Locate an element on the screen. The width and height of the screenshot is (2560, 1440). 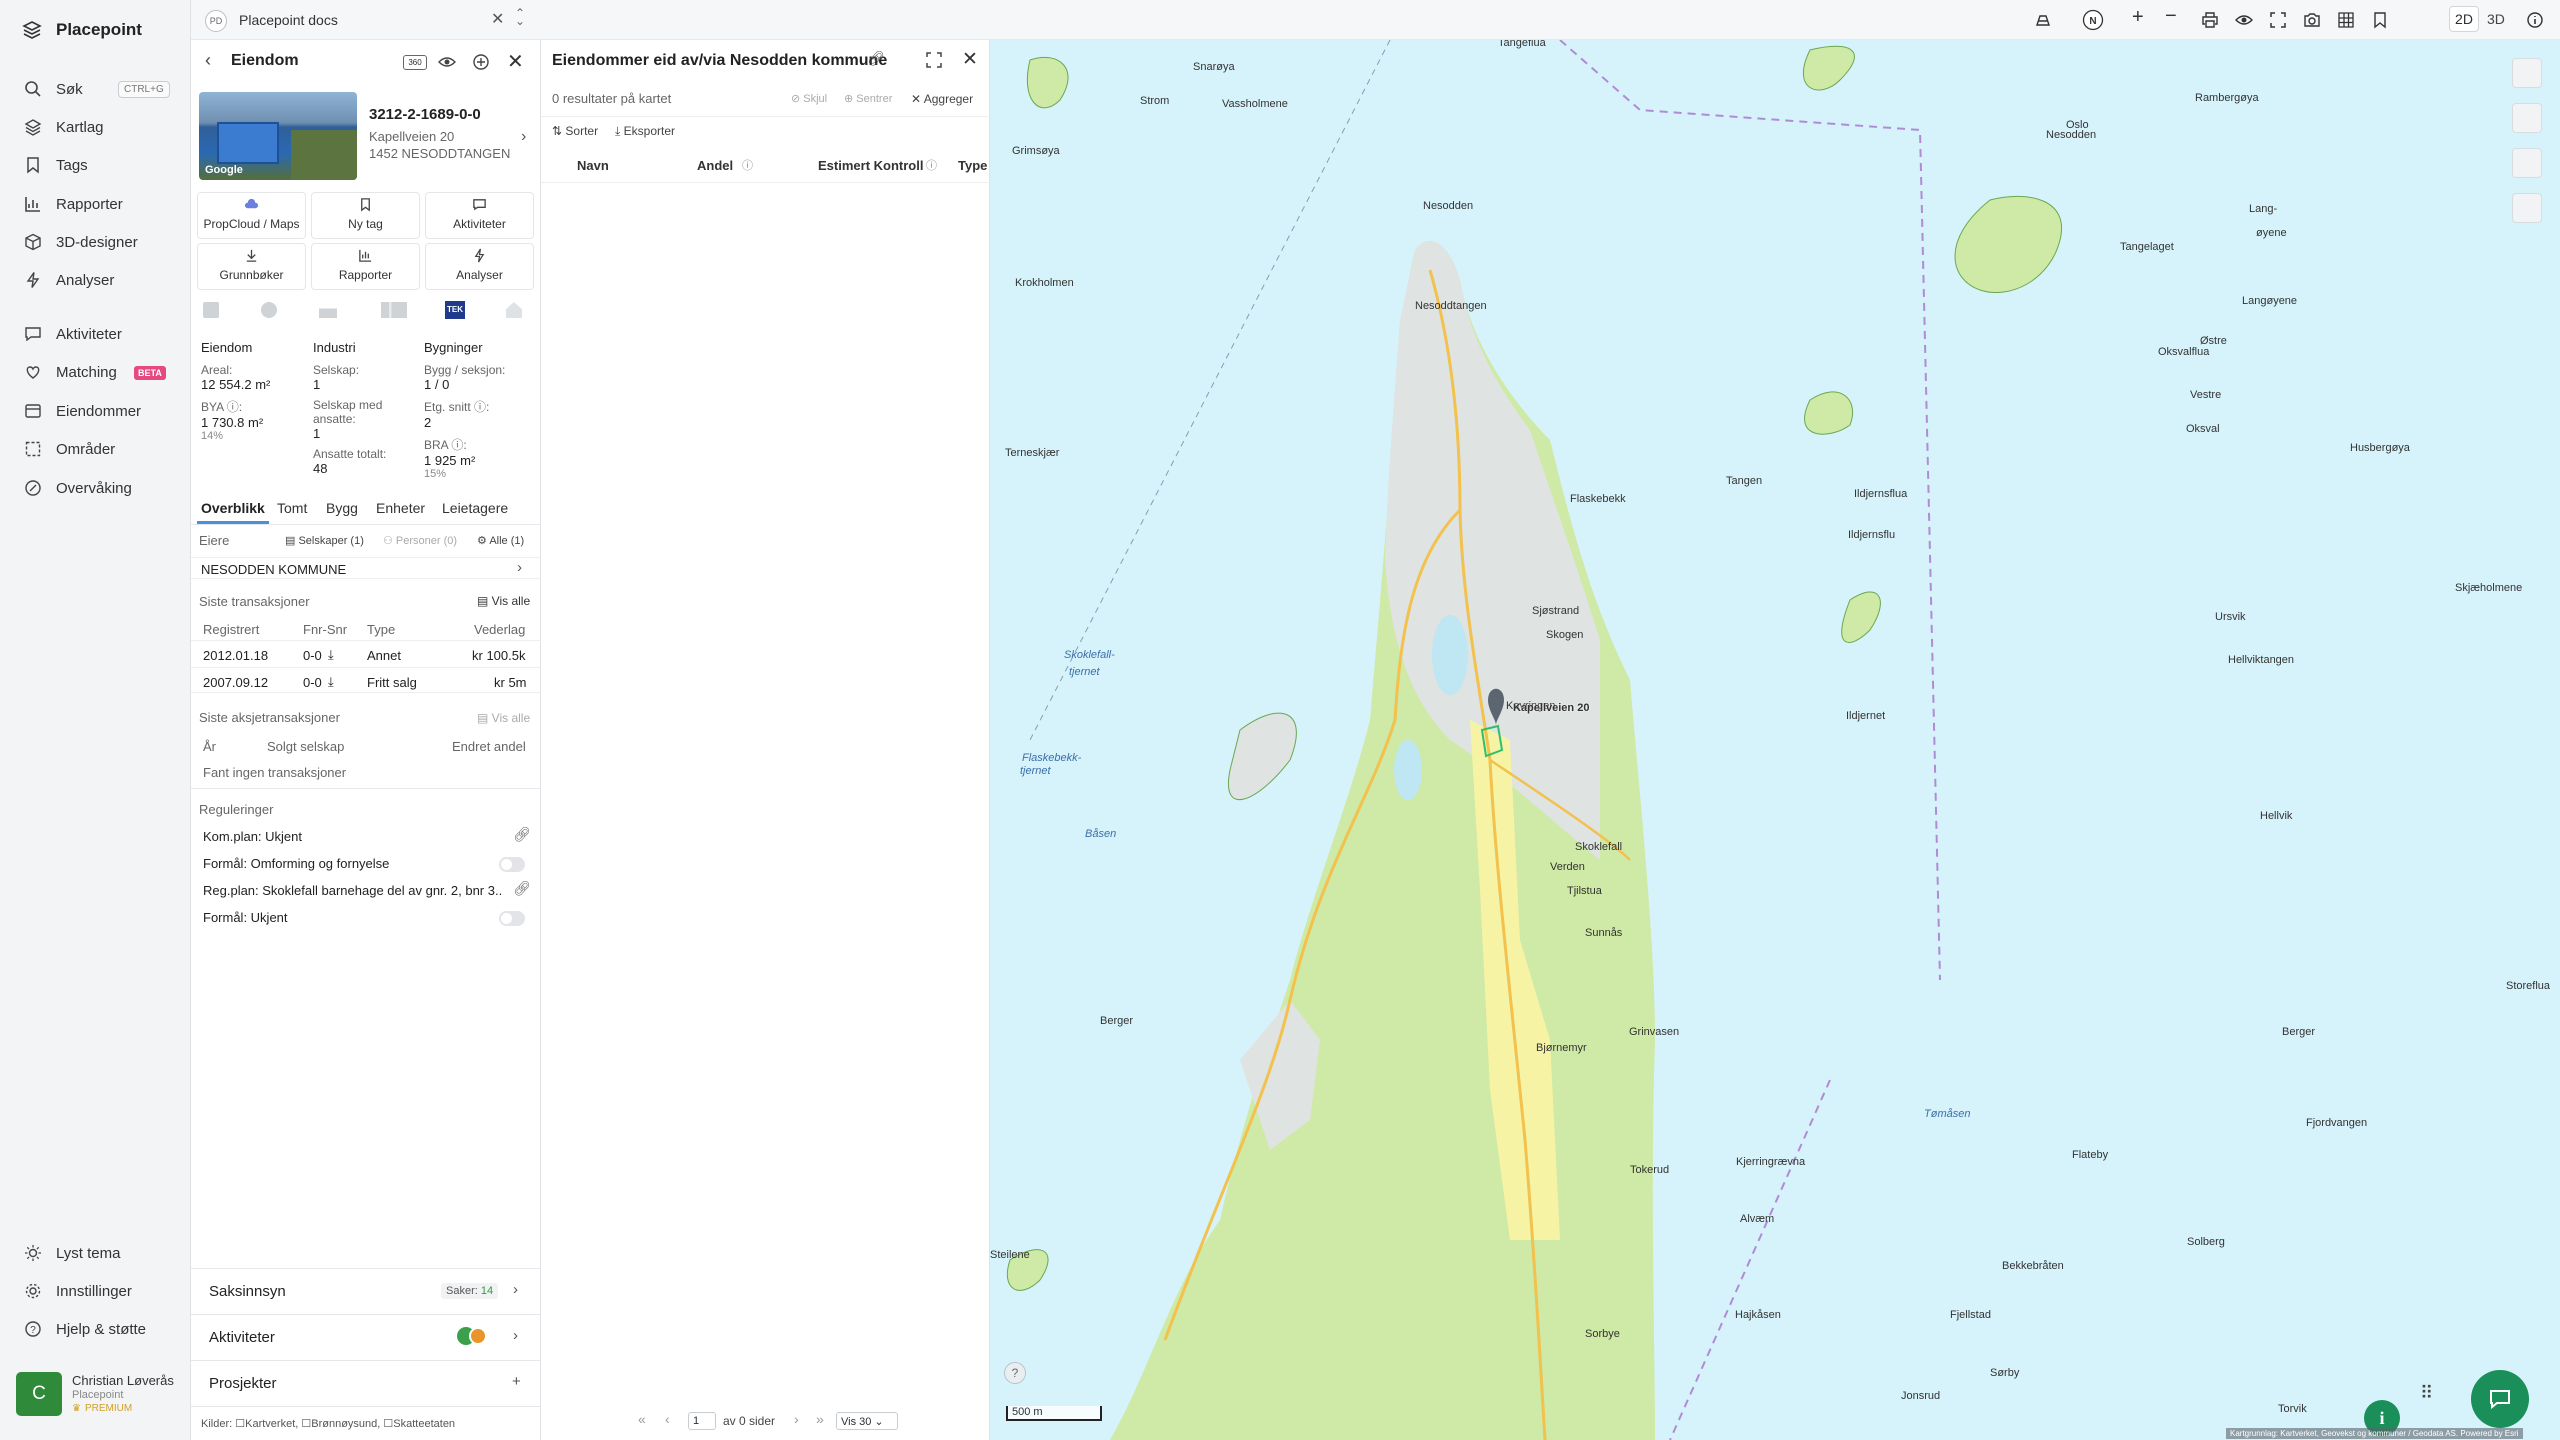
propcloud-button: PropCloud / Maps is located at coordinates (251, 215).